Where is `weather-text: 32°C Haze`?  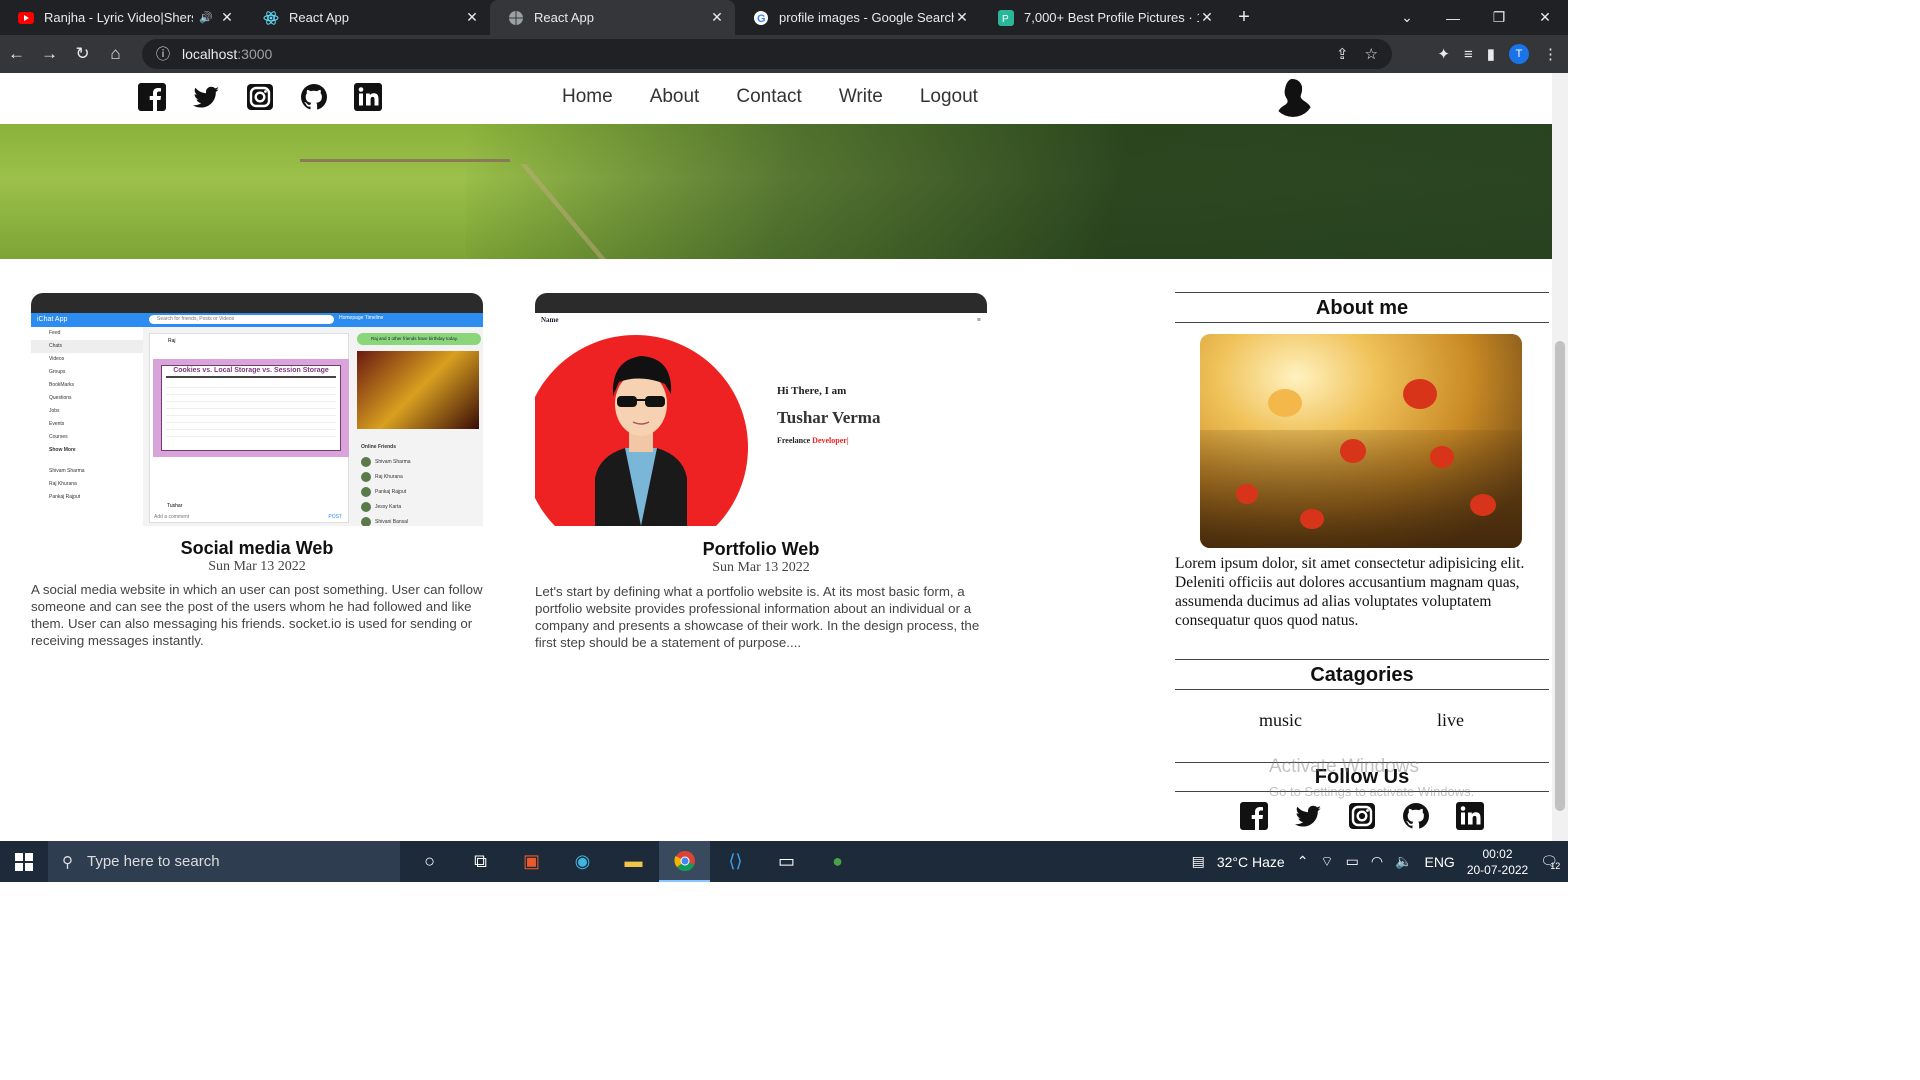
weather-text: 32°C Haze is located at coordinates (1251, 862).